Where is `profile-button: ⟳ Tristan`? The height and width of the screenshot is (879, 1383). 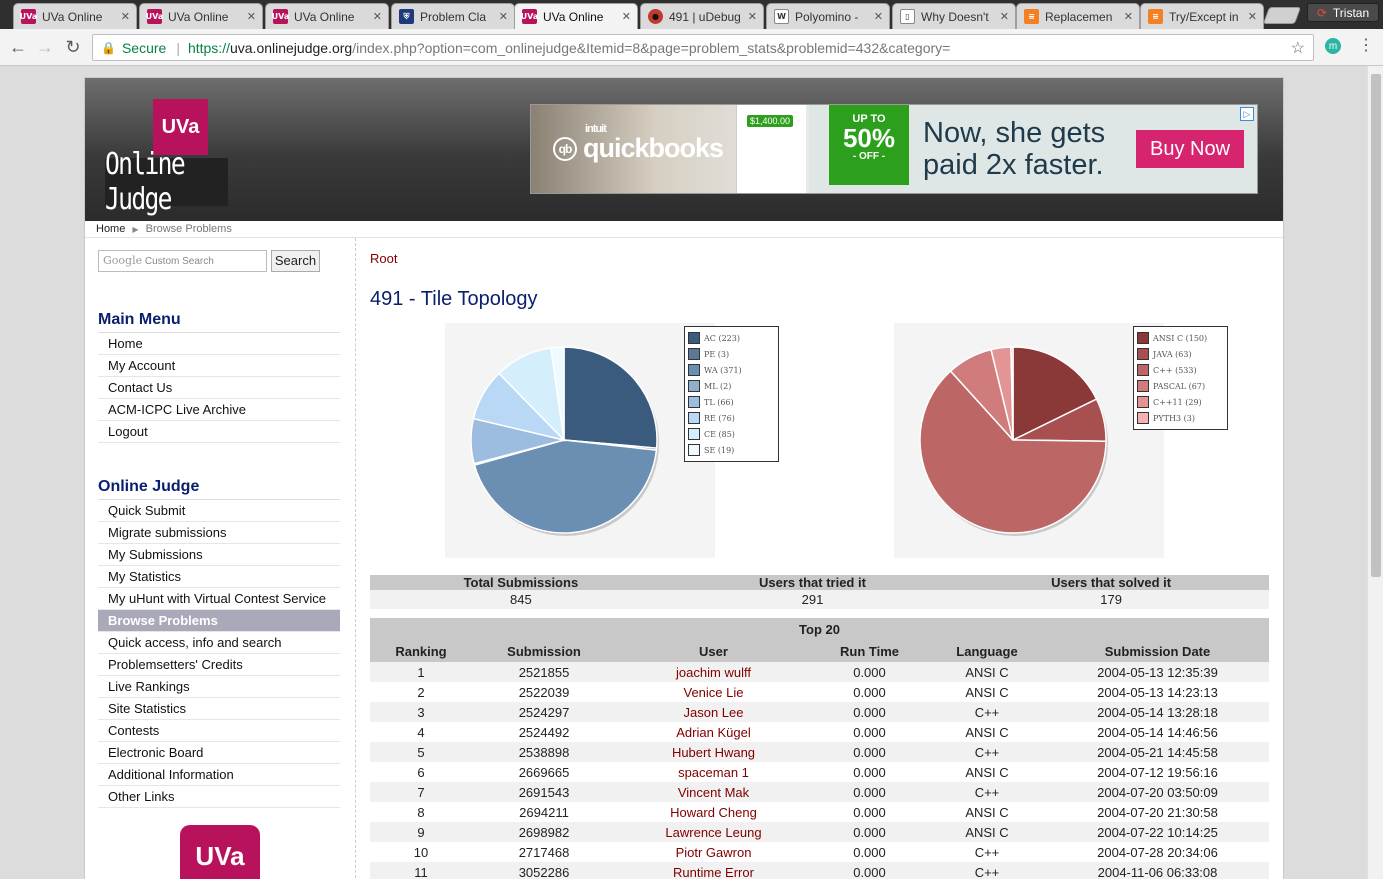
profile-button: ⟳ Tristan is located at coordinates (1343, 12).